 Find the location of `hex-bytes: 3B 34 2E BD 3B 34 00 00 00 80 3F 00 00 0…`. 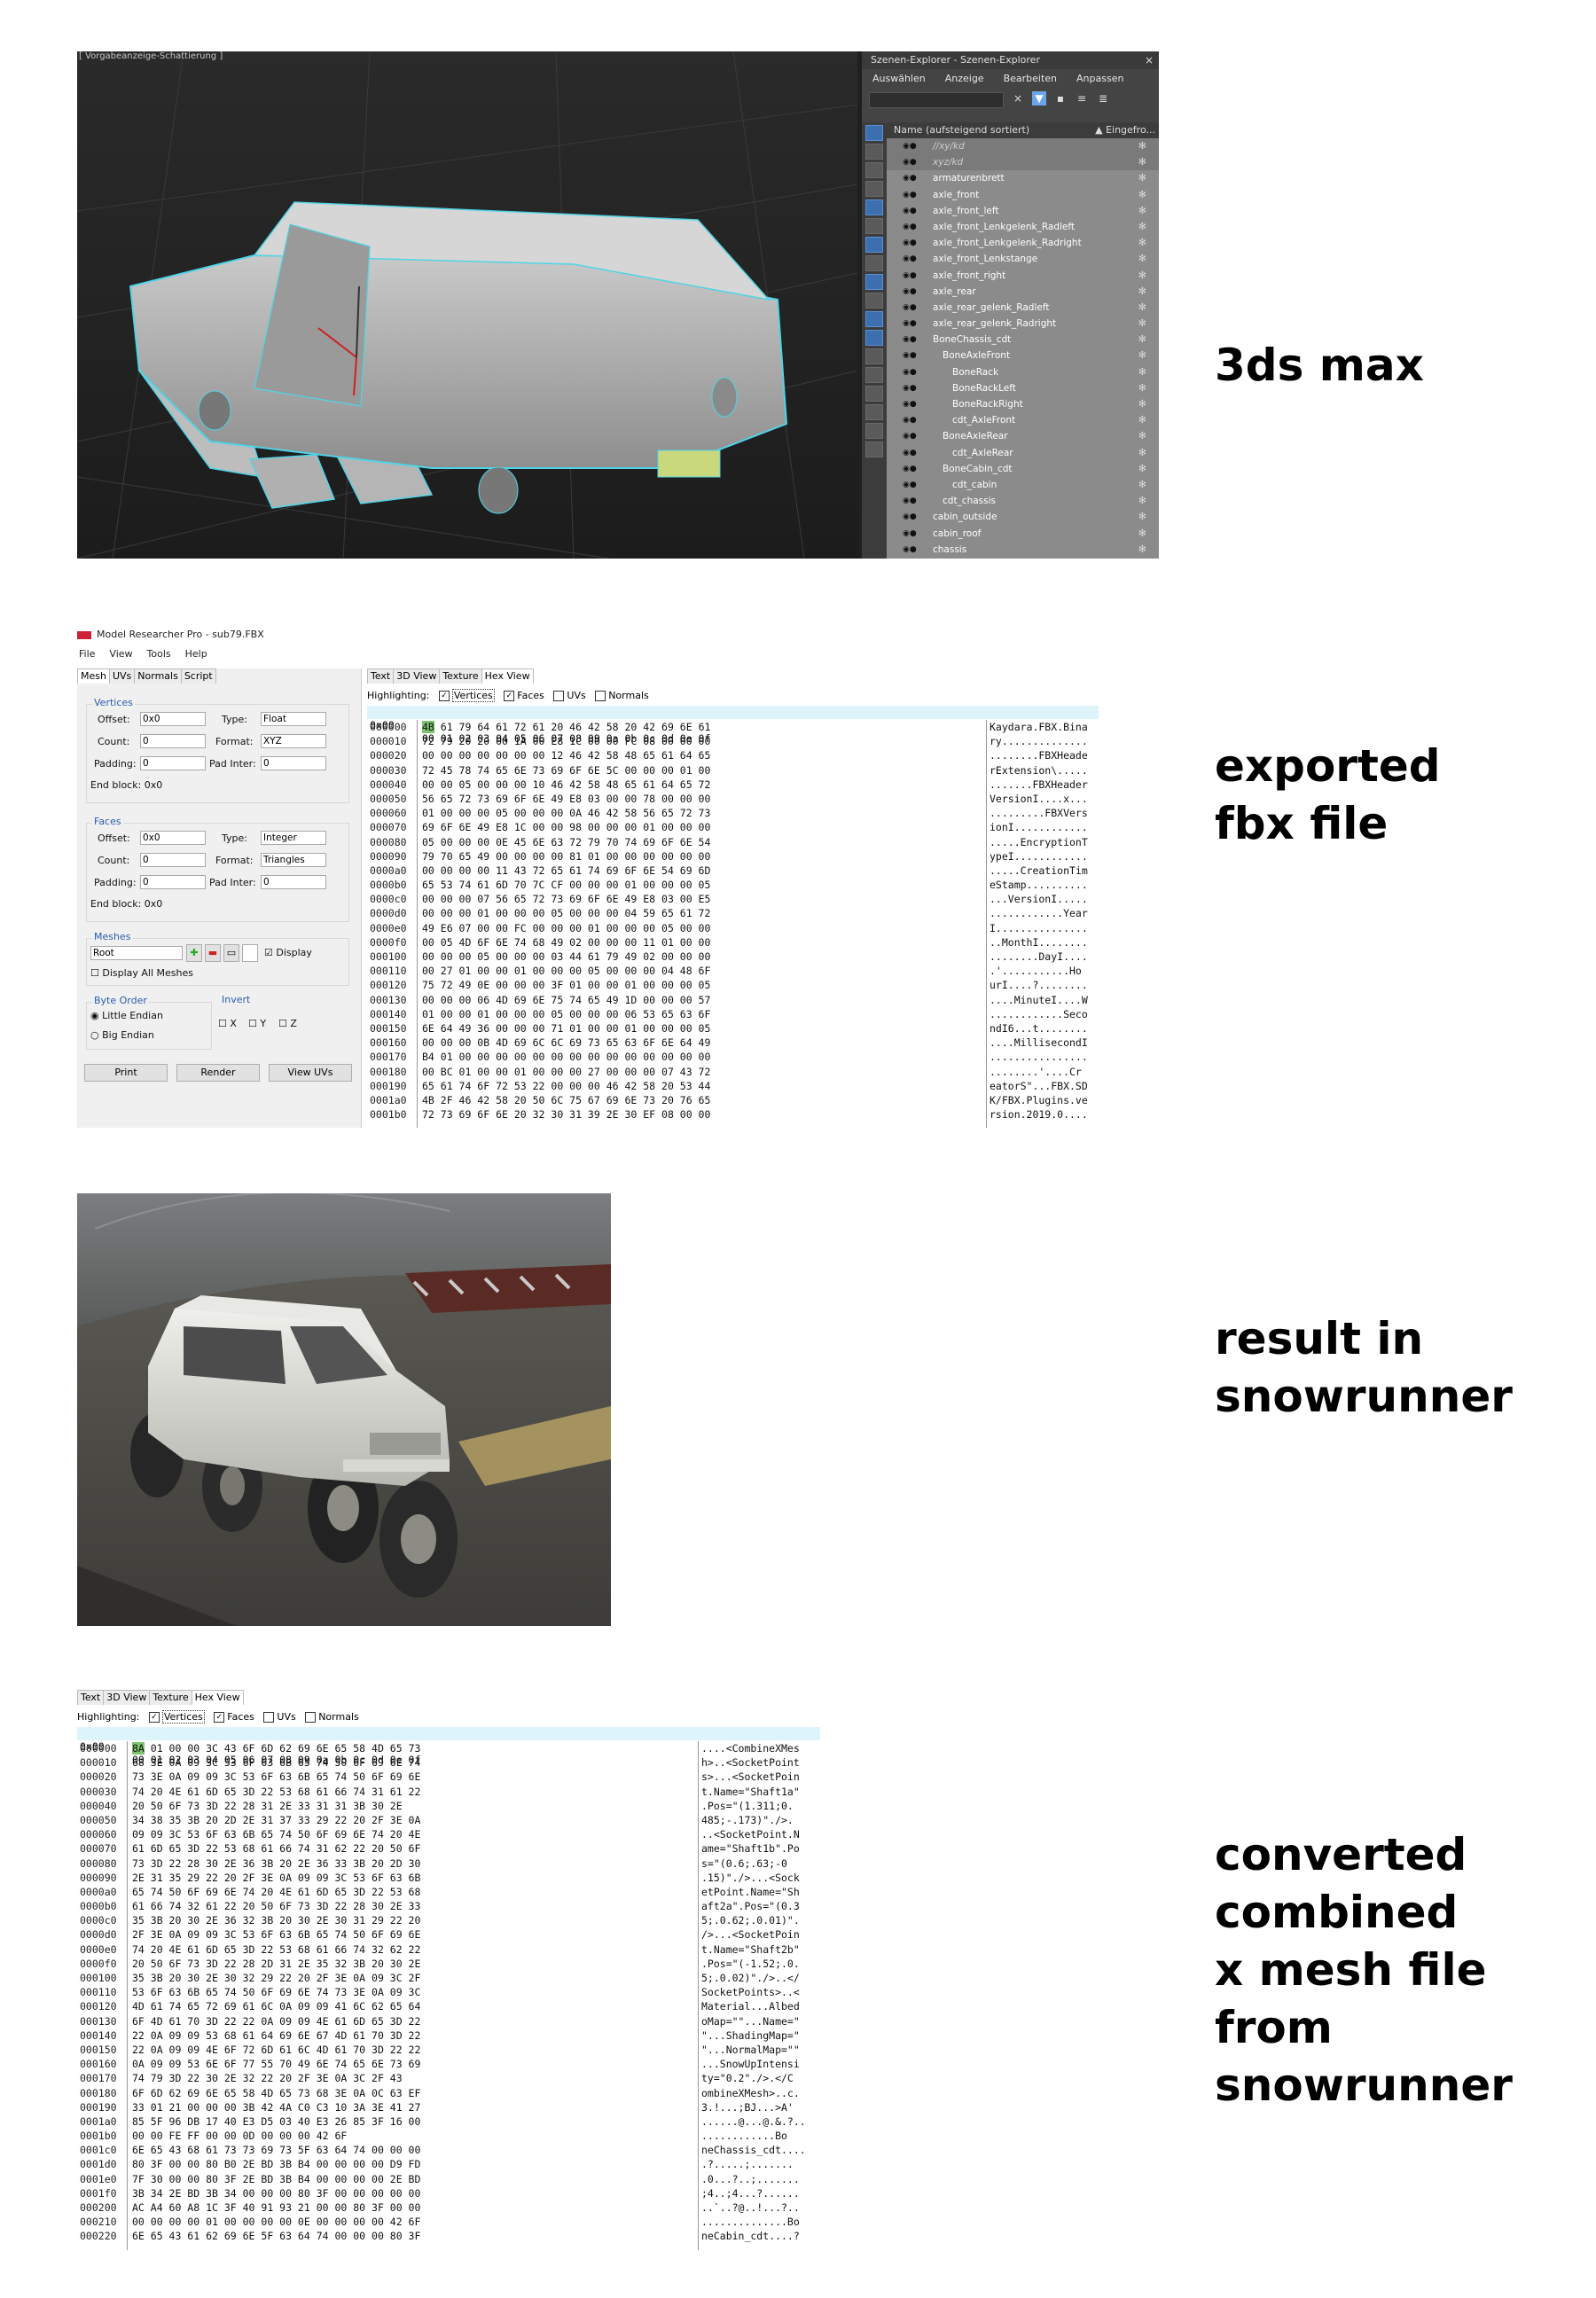

hex-bytes: 3B 34 2E BD 3B 34 00 00 00 80 3F 00 00 0… is located at coordinates (276, 2193).